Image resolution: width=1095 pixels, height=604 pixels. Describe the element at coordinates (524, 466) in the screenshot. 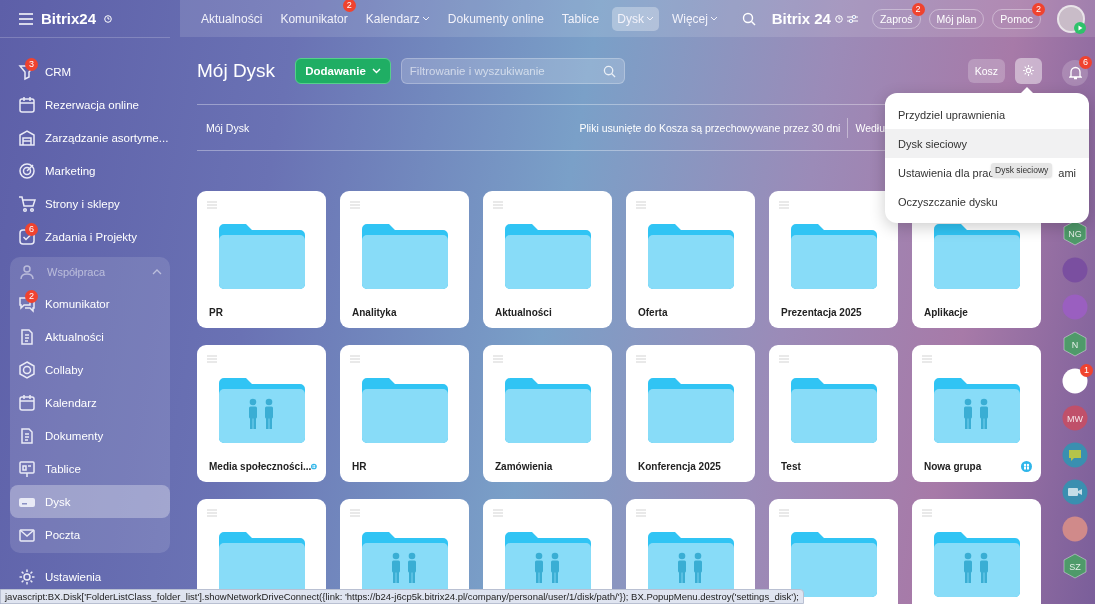

I see `folder-name: Zamówienia` at that location.